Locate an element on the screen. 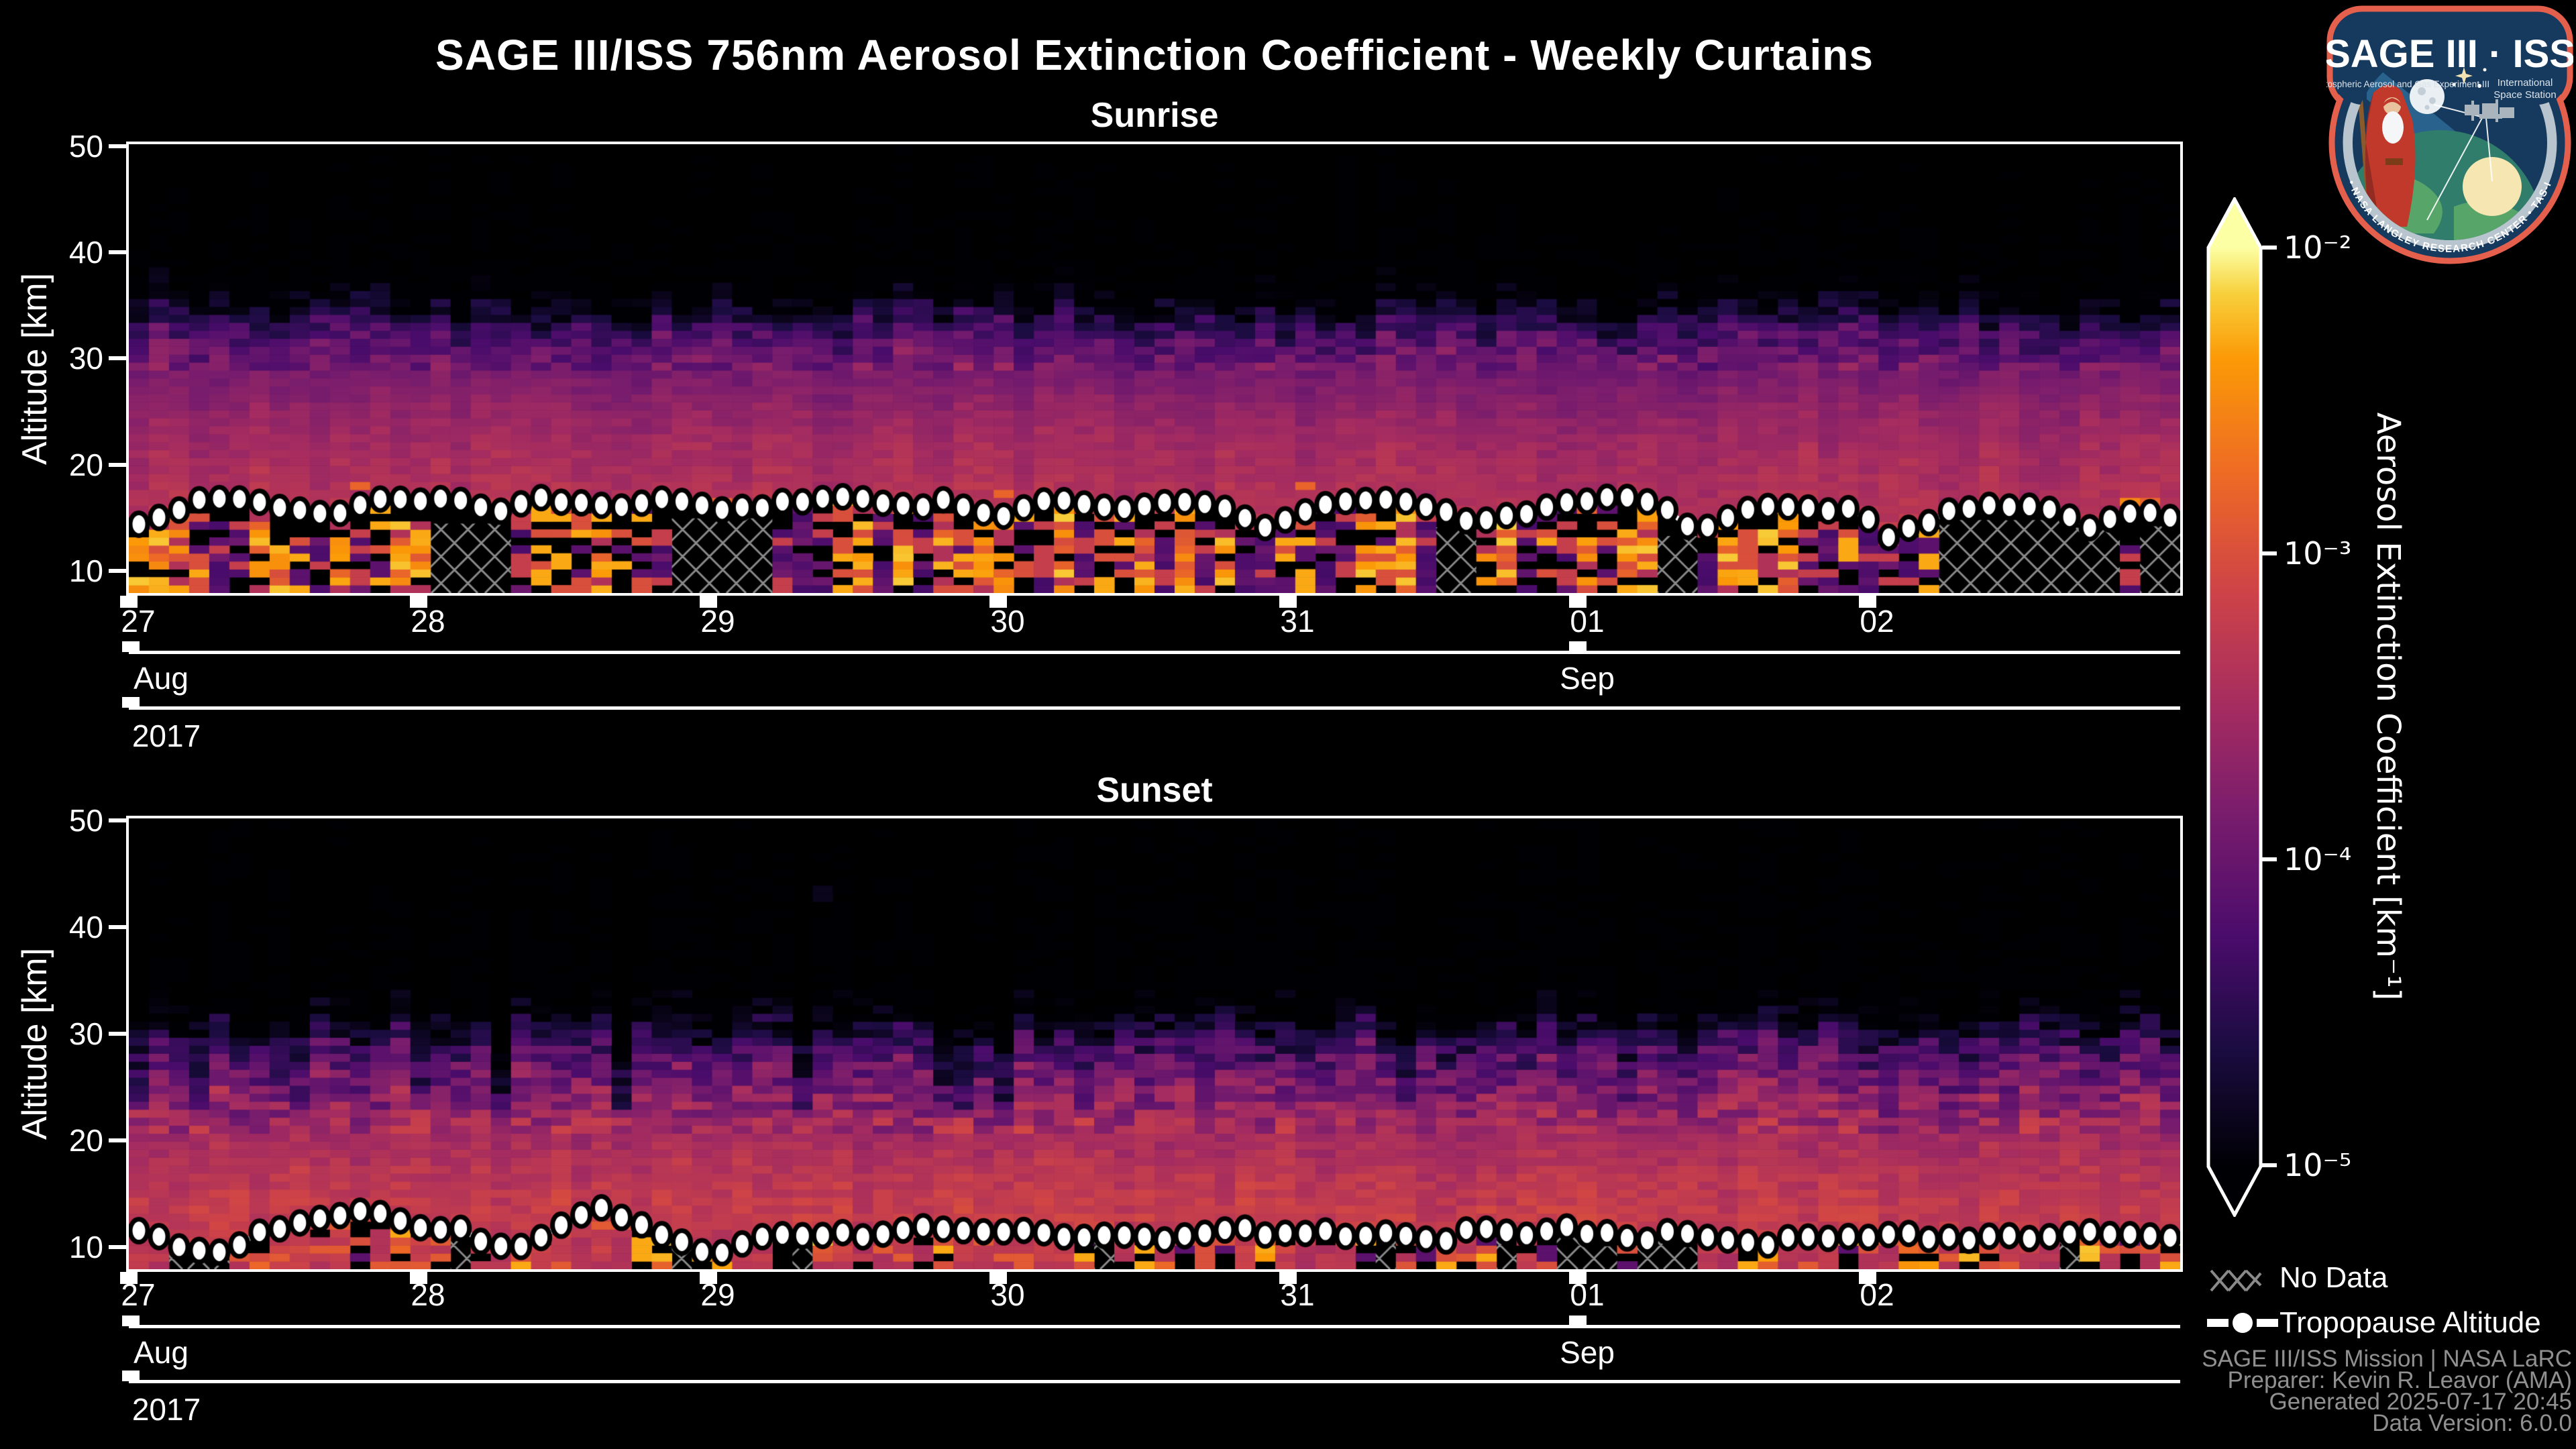 This screenshot has height=1449, width=2576. tropopause-legend-icon is located at coordinates (2242, 1323).